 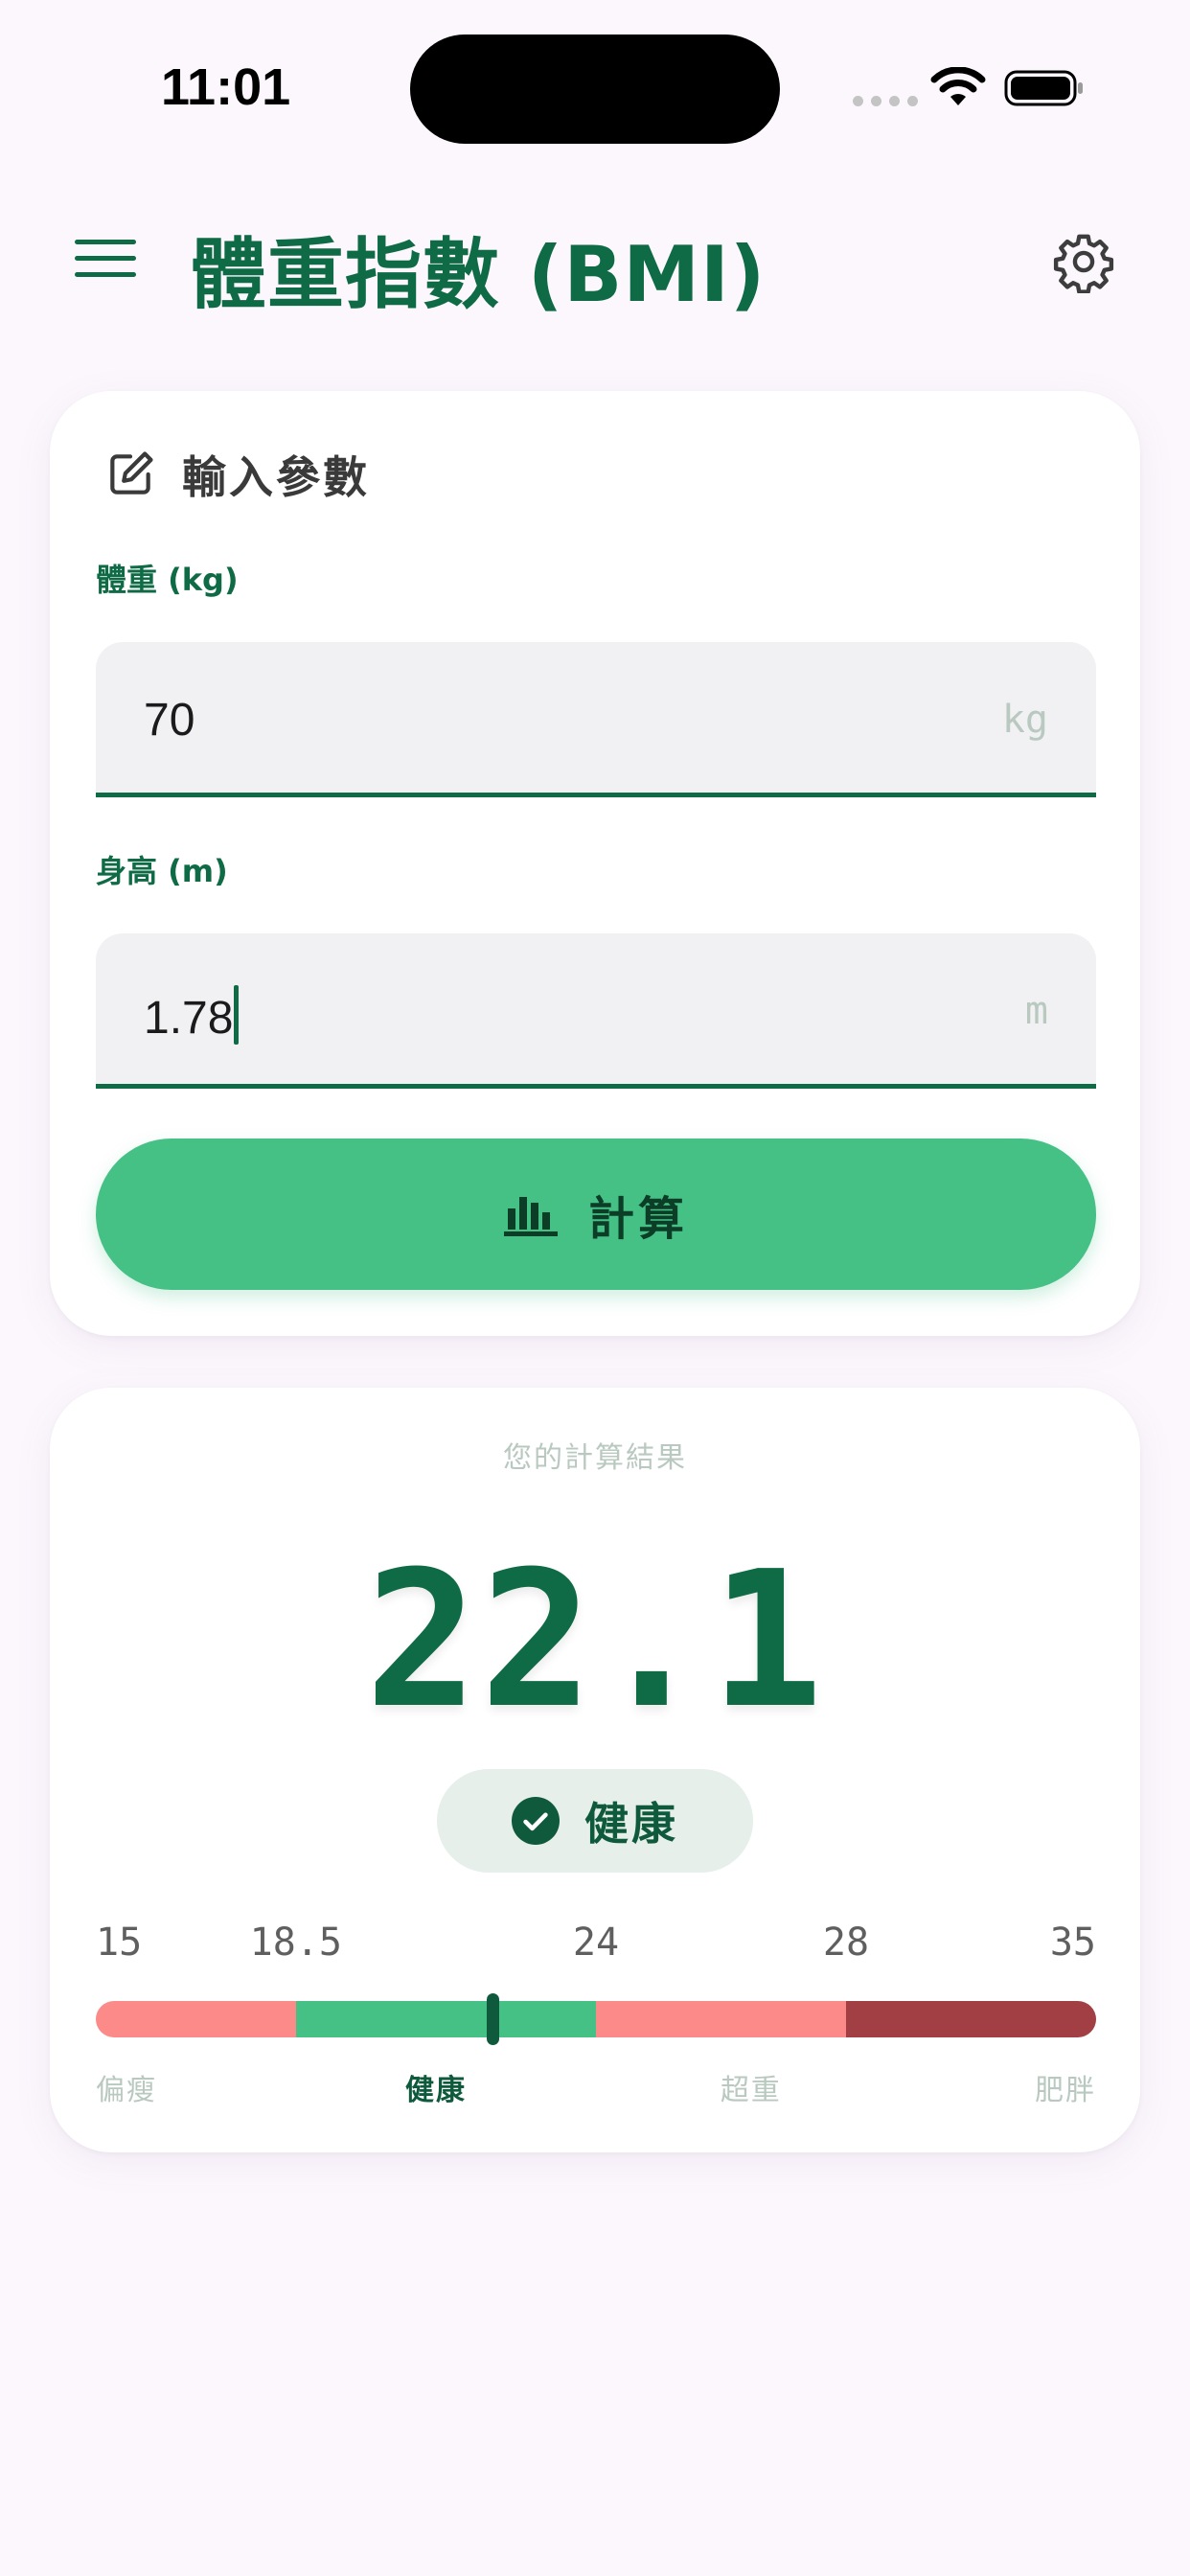 I want to click on scale-tick-label: 35, so click(x=1072, y=1942).